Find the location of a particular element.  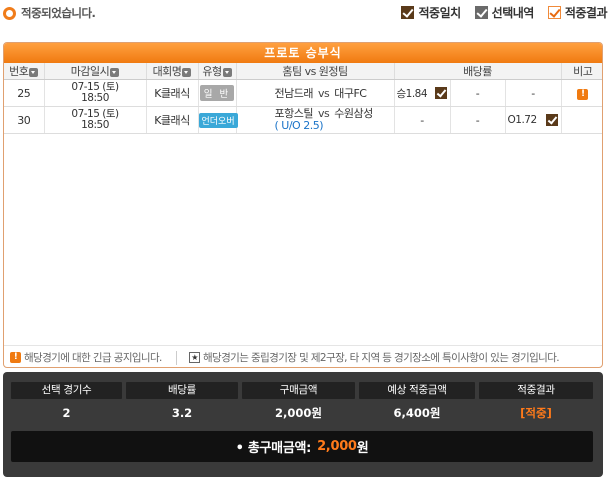

top-bar: 적중되었습니다. 적중일치 선택내역 적중결과 is located at coordinates (306, 14).